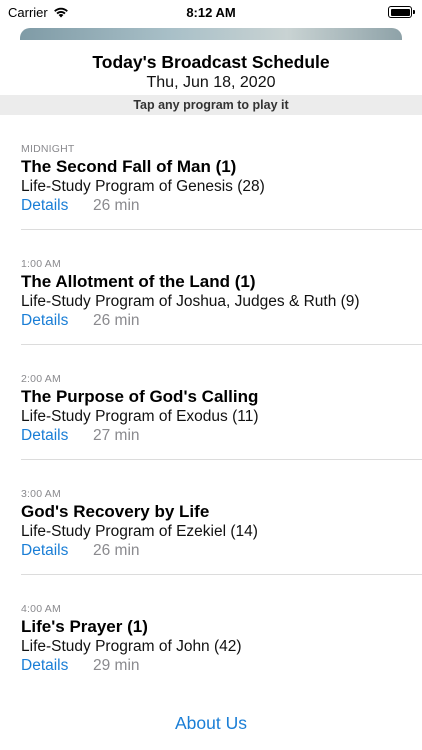 The height and width of the screenshot is (750, 422). What do you see at coordinates (211, 723) in the screenshot?
I see `about-us-link: About Us` at bounding box center [211, 723].